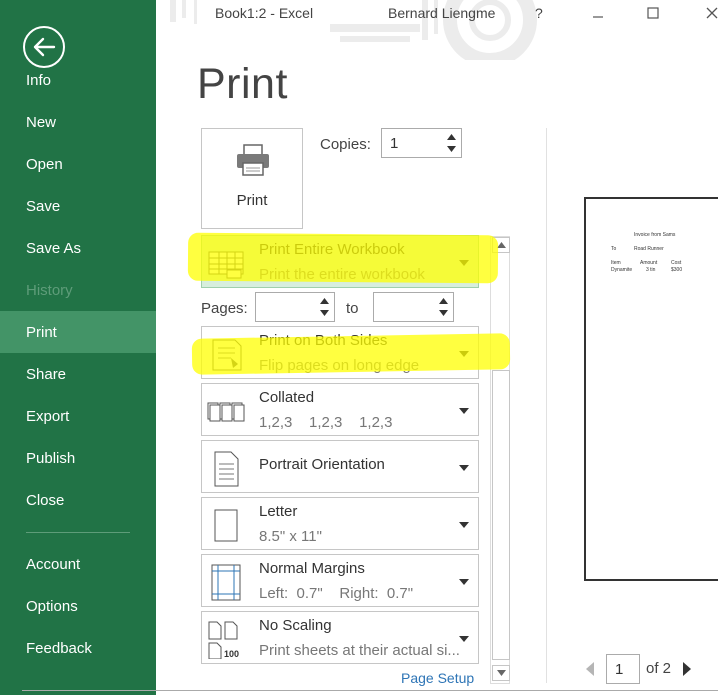 The width and height of the screenshot is (718, 695). I want to click on paper-size-dropdown: Letter 8.5" x 11", so click(340, 523).